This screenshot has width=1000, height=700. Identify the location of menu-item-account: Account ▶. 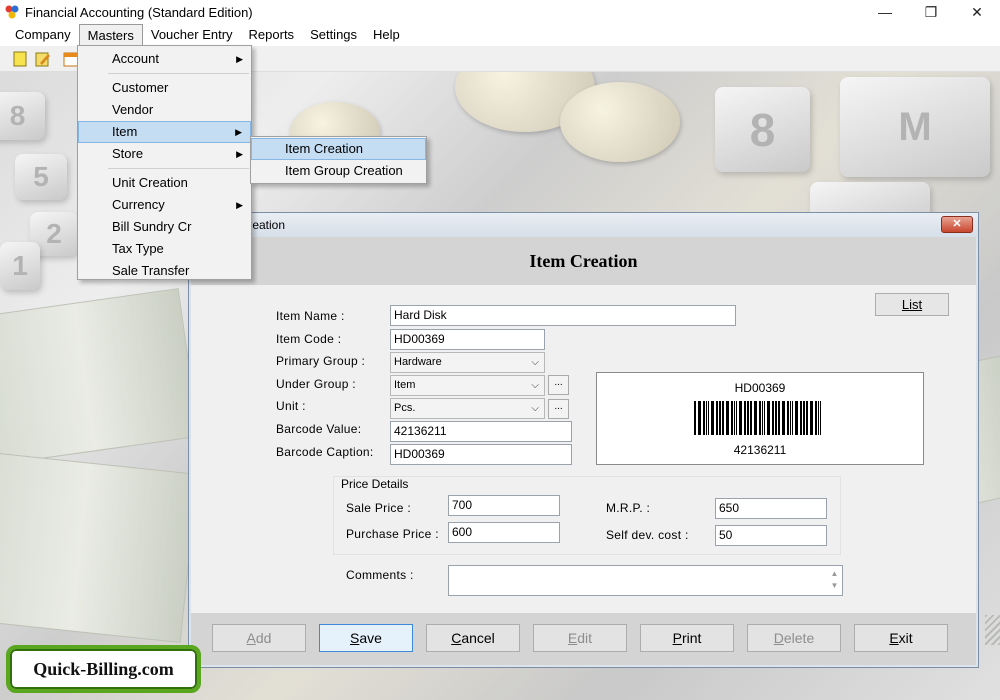
(164, 59).